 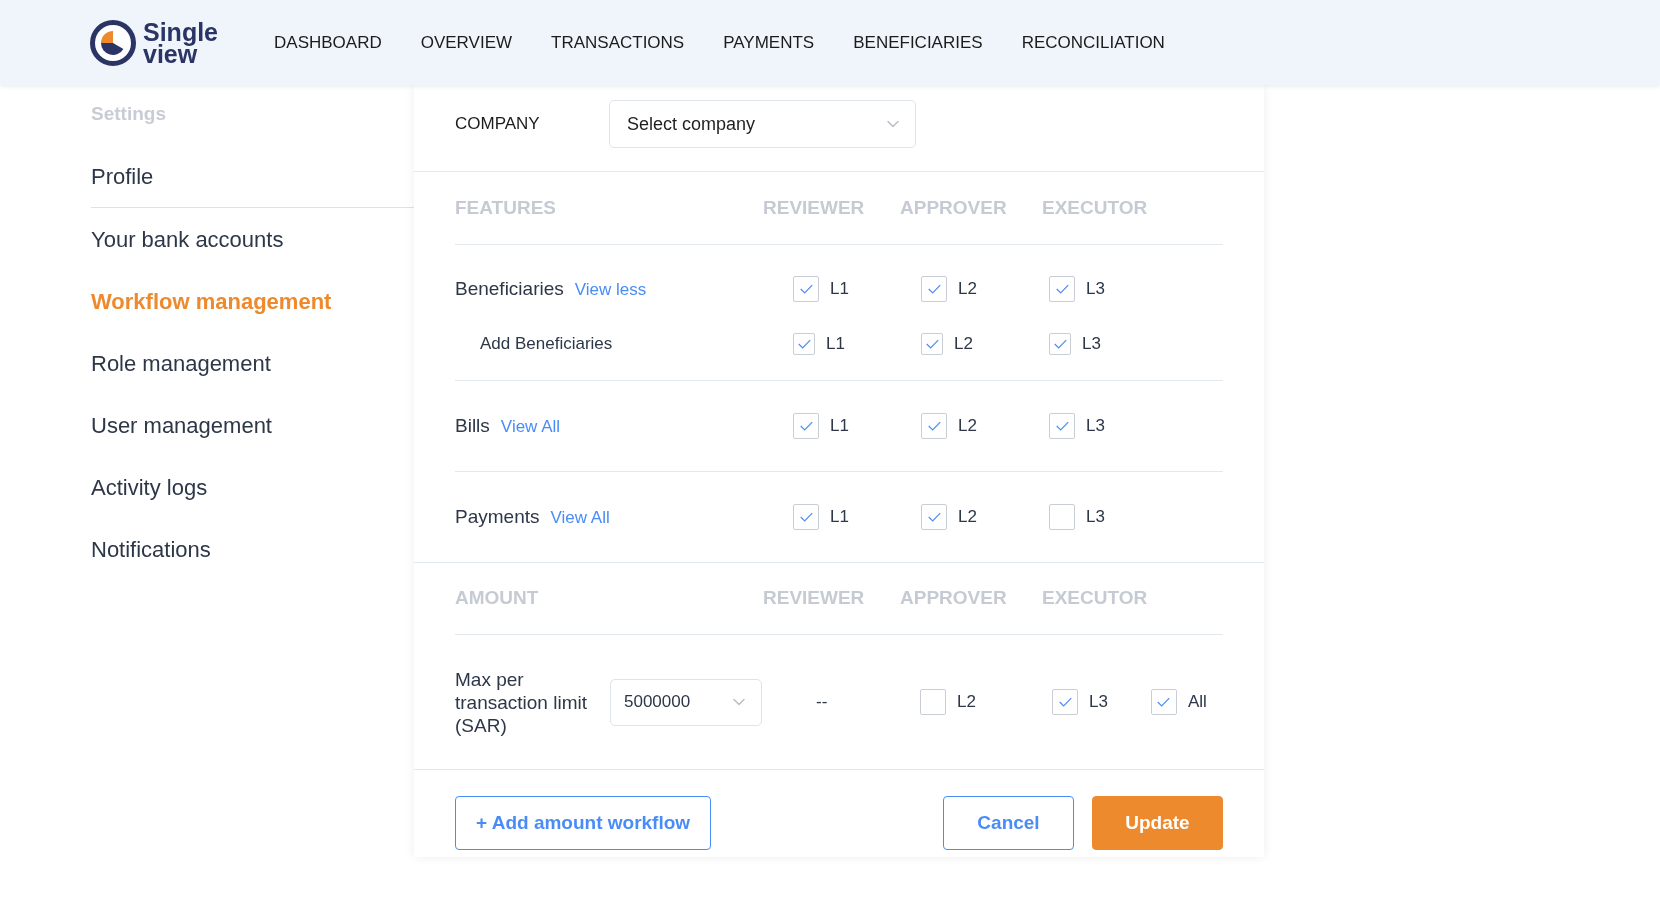 I want to click on sidebar-item: Activity logs, so click(x=149, y=487).